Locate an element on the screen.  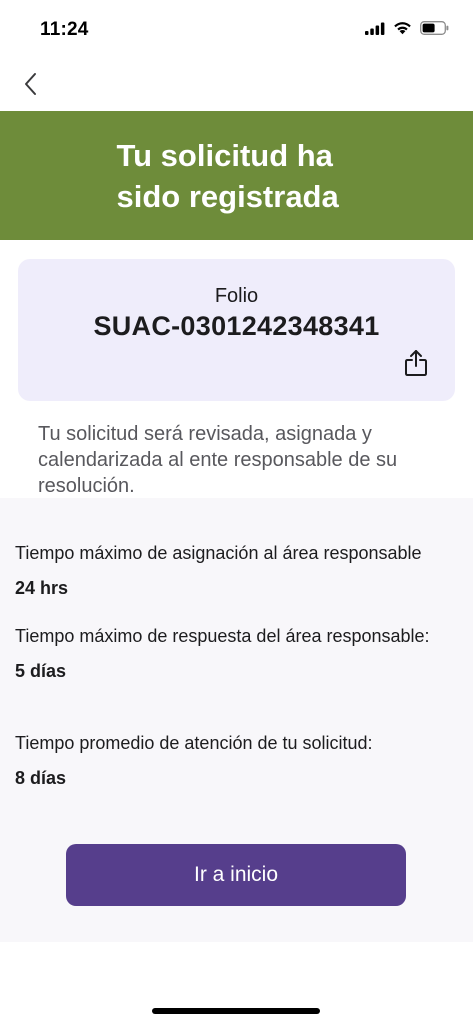
folio-card: Folio SUAC-0301242348341 is located at coordinates (236, 330).